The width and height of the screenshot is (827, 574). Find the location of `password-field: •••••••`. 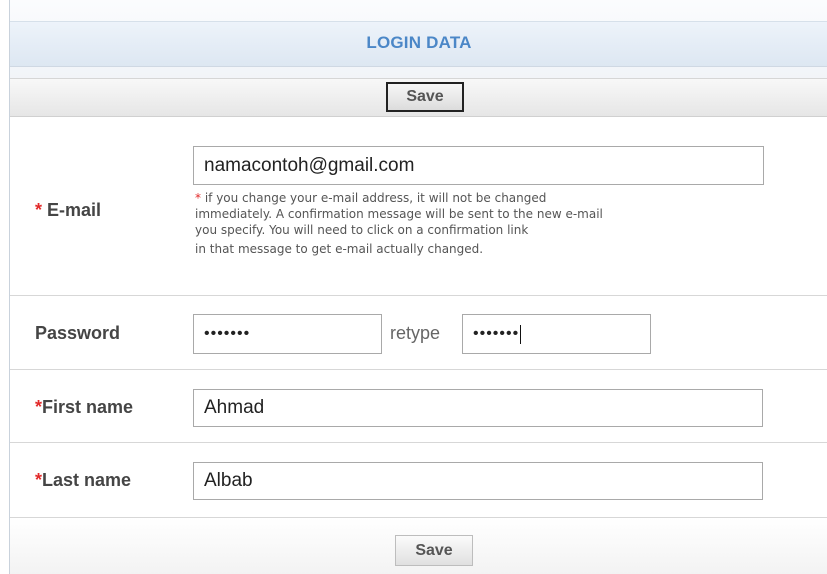

password-field: ••••••• is located at coordinates (287, 334).